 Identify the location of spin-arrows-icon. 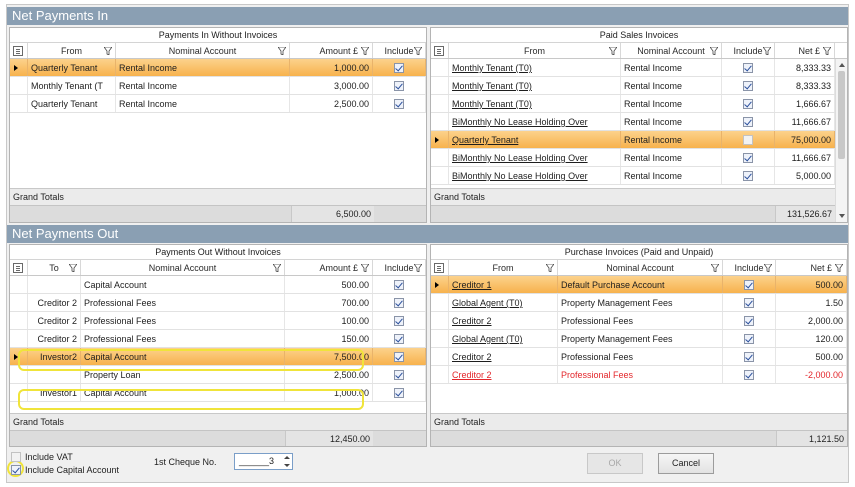
(287, 461).